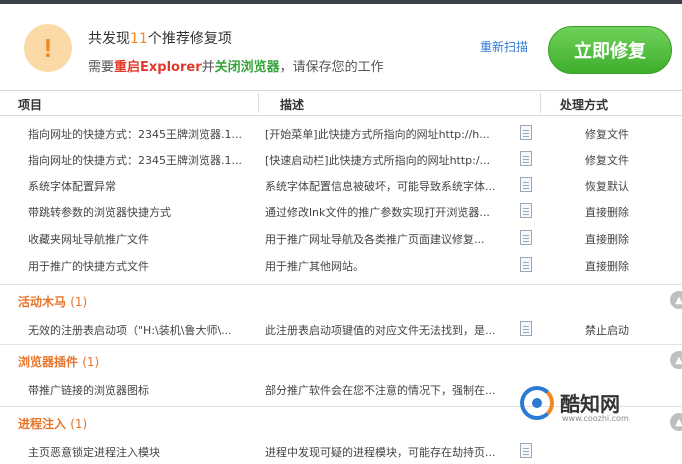 The width and height of the screenshot is (682, 464). I want to click on watermark-name: 酷知网, so click(590, 404).